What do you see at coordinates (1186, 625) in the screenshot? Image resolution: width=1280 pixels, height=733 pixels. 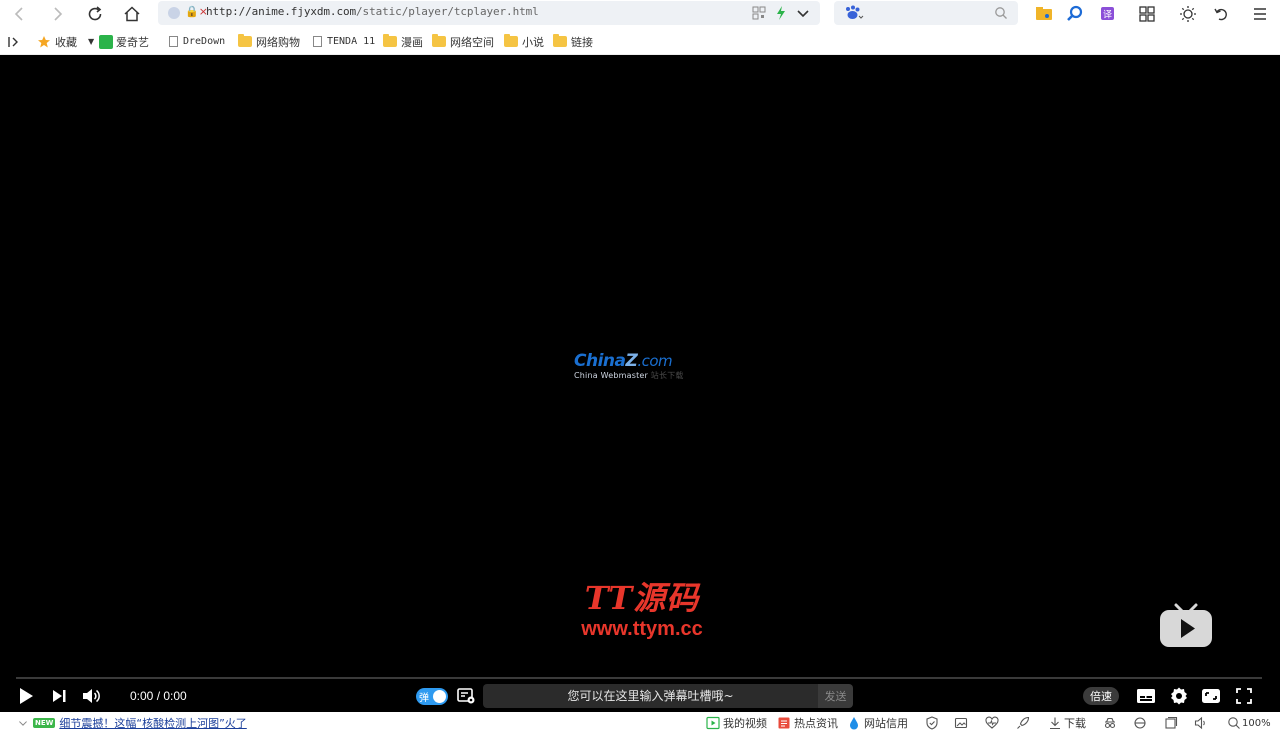 I see `tv-play-icon` at bounding box center [1186, 625].